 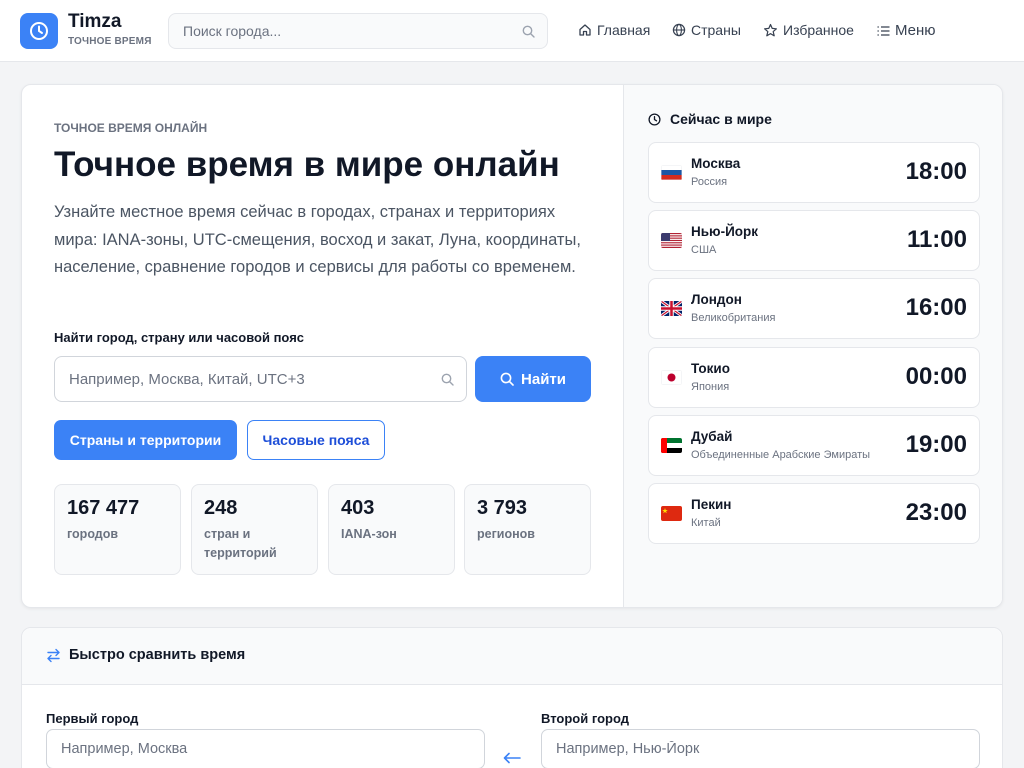 I want to click on find-button: Найти, so click(x=533, y=379).